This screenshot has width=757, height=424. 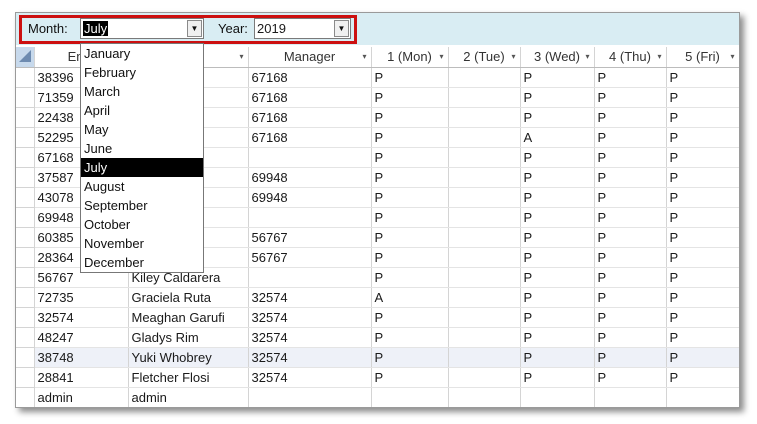 What do you see at coordinates (142, 243) in the screenshot?
I see `month-option: November` at bounding box center [142, 243].